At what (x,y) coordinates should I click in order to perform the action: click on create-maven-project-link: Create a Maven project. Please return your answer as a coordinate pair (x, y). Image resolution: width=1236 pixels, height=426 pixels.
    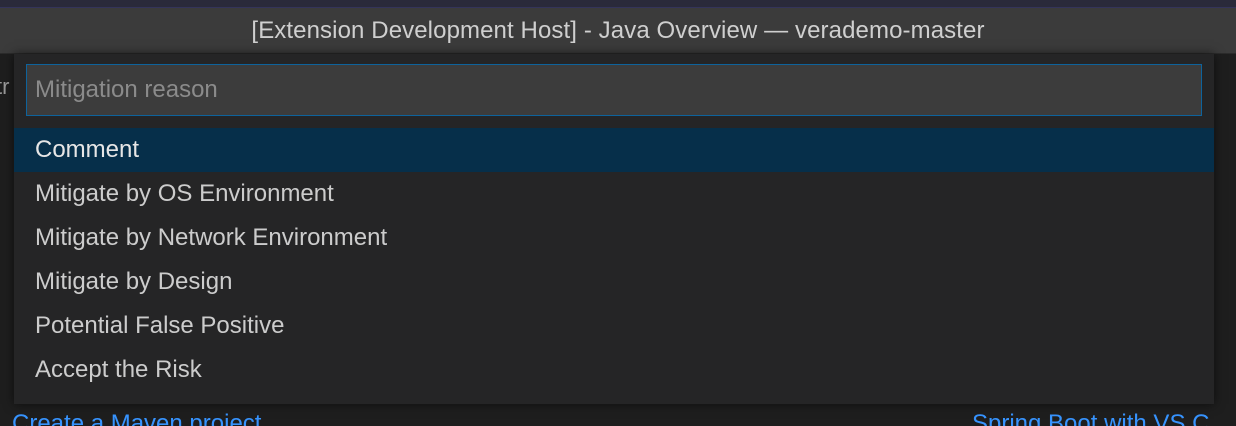
    Looking at the image, I should click on (136, 418).